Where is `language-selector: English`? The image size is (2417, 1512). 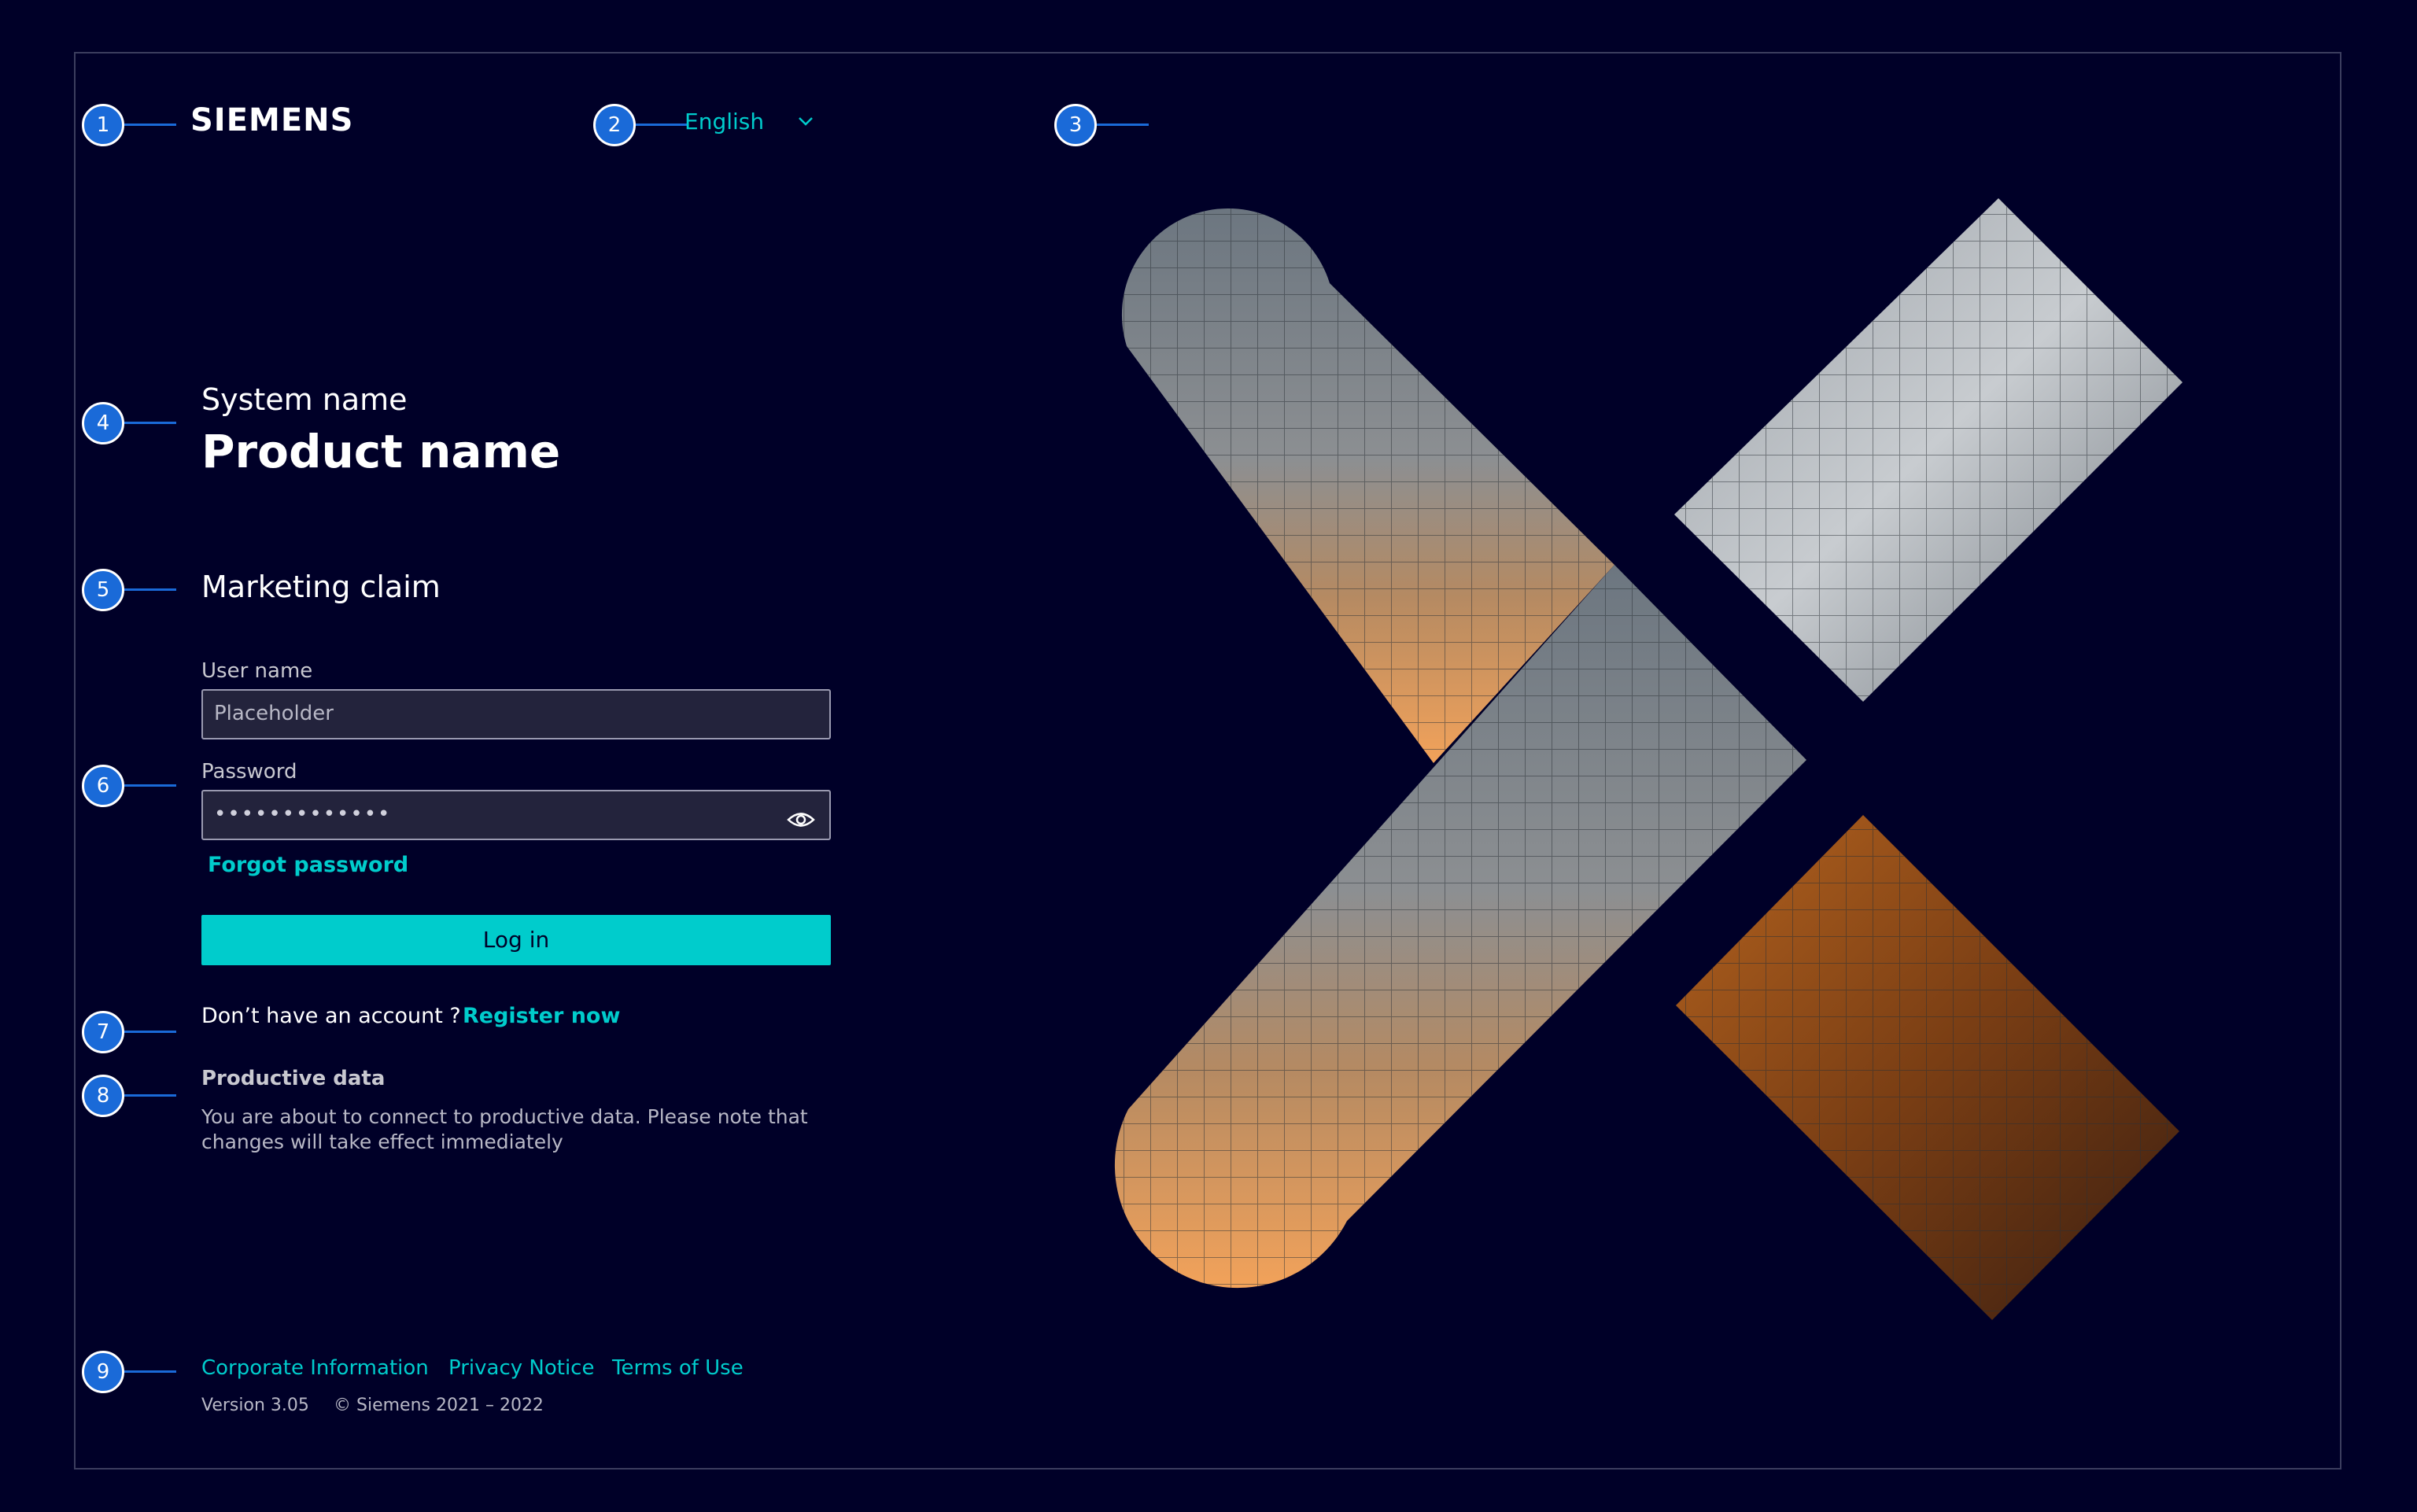 language-selector: English is located at coordinates (749, 124).